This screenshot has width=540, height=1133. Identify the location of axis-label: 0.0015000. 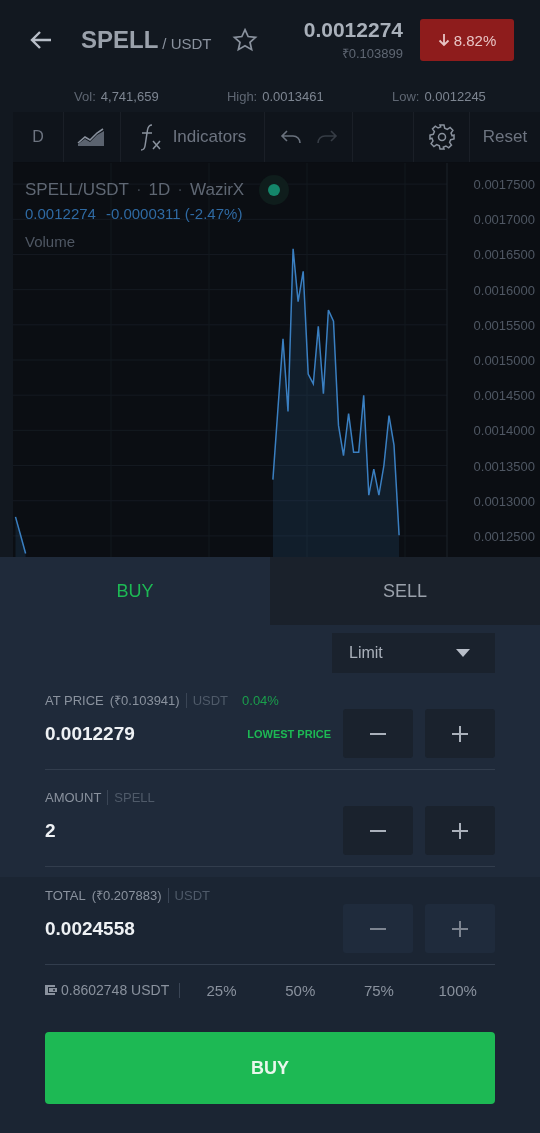
(504, 360).